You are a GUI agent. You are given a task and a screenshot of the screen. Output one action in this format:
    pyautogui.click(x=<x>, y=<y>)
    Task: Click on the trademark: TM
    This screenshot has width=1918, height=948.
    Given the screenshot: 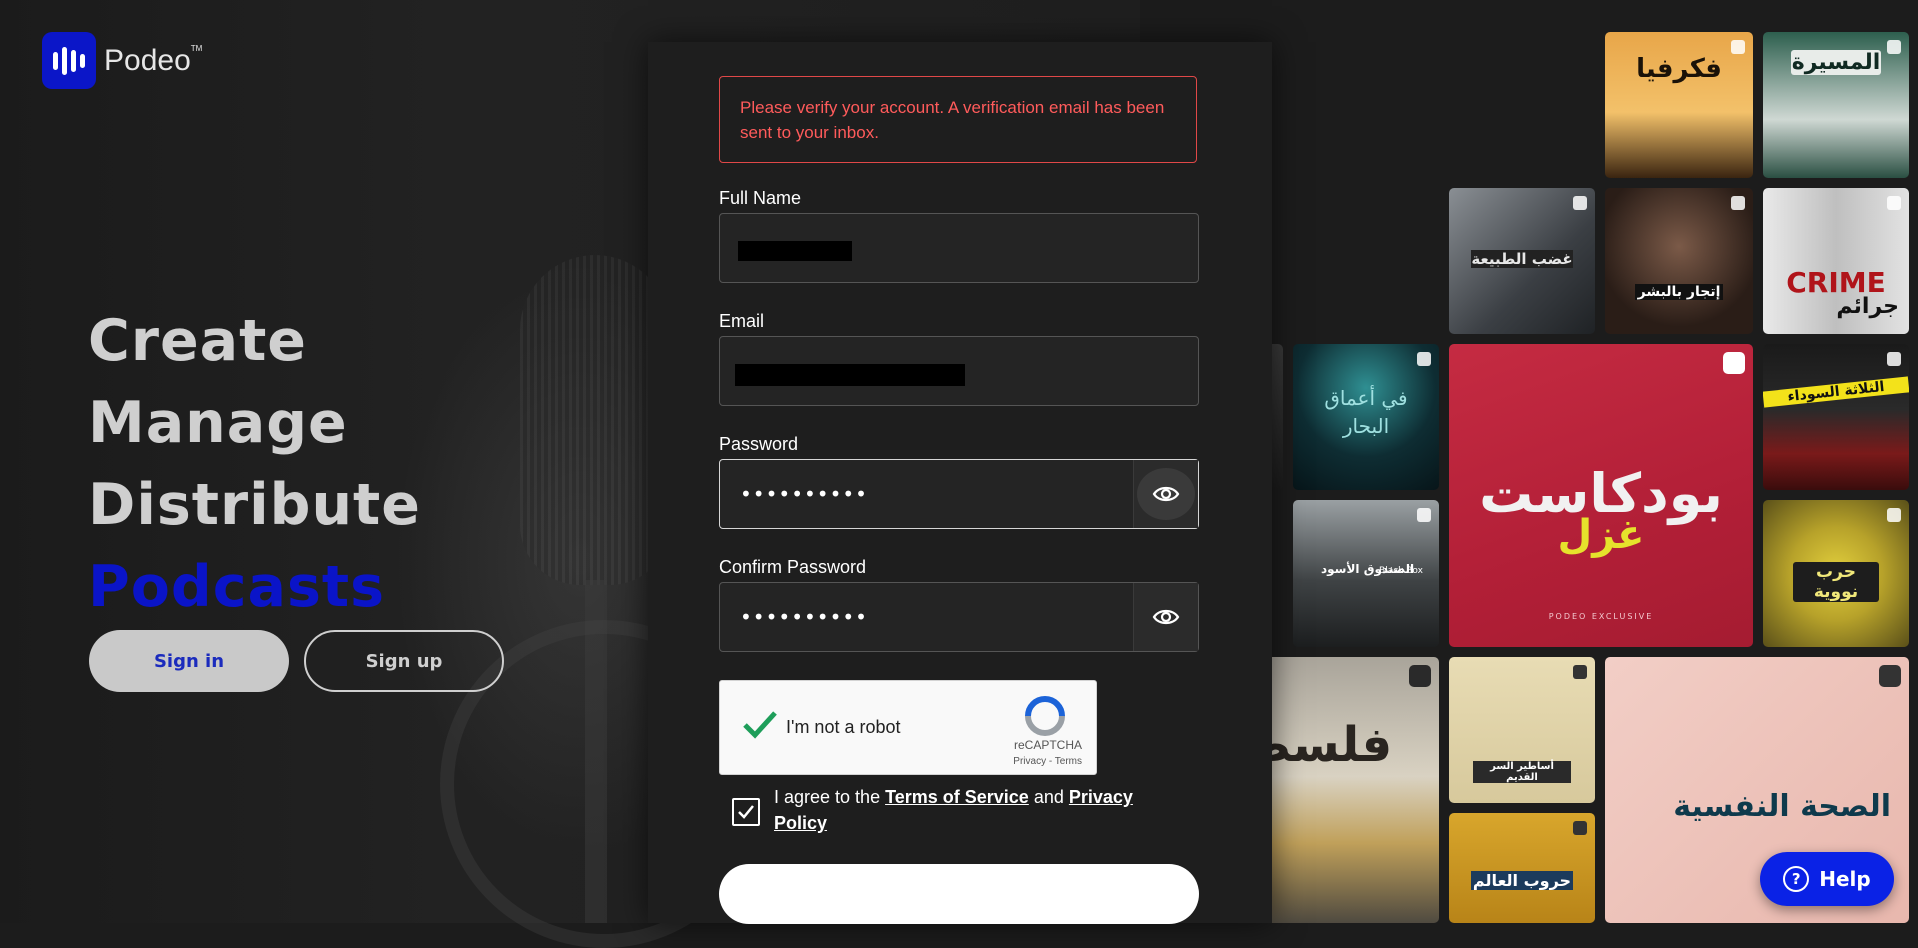 What is the action you would take?
    pyautogui.click(x=196, y=48)
    